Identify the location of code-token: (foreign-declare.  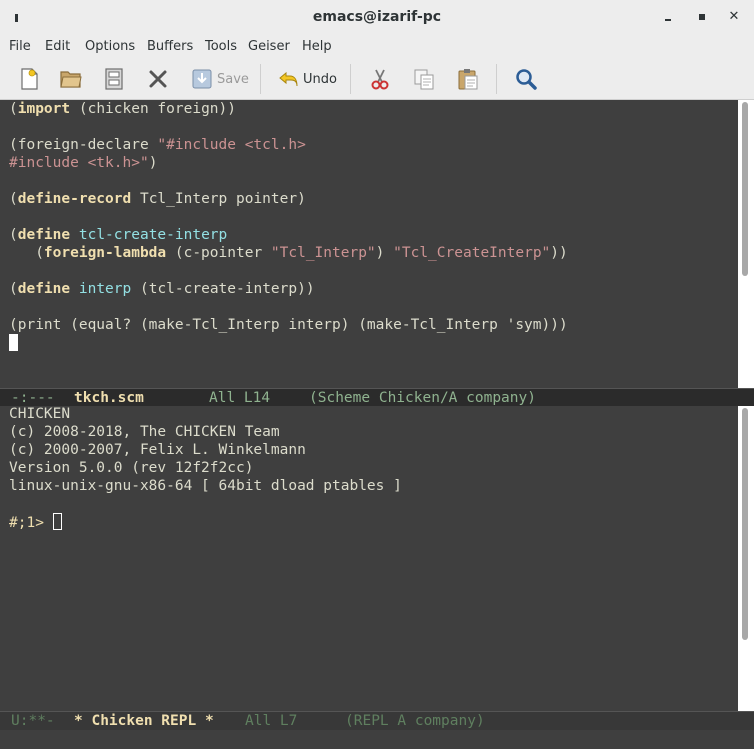
(83, 145).